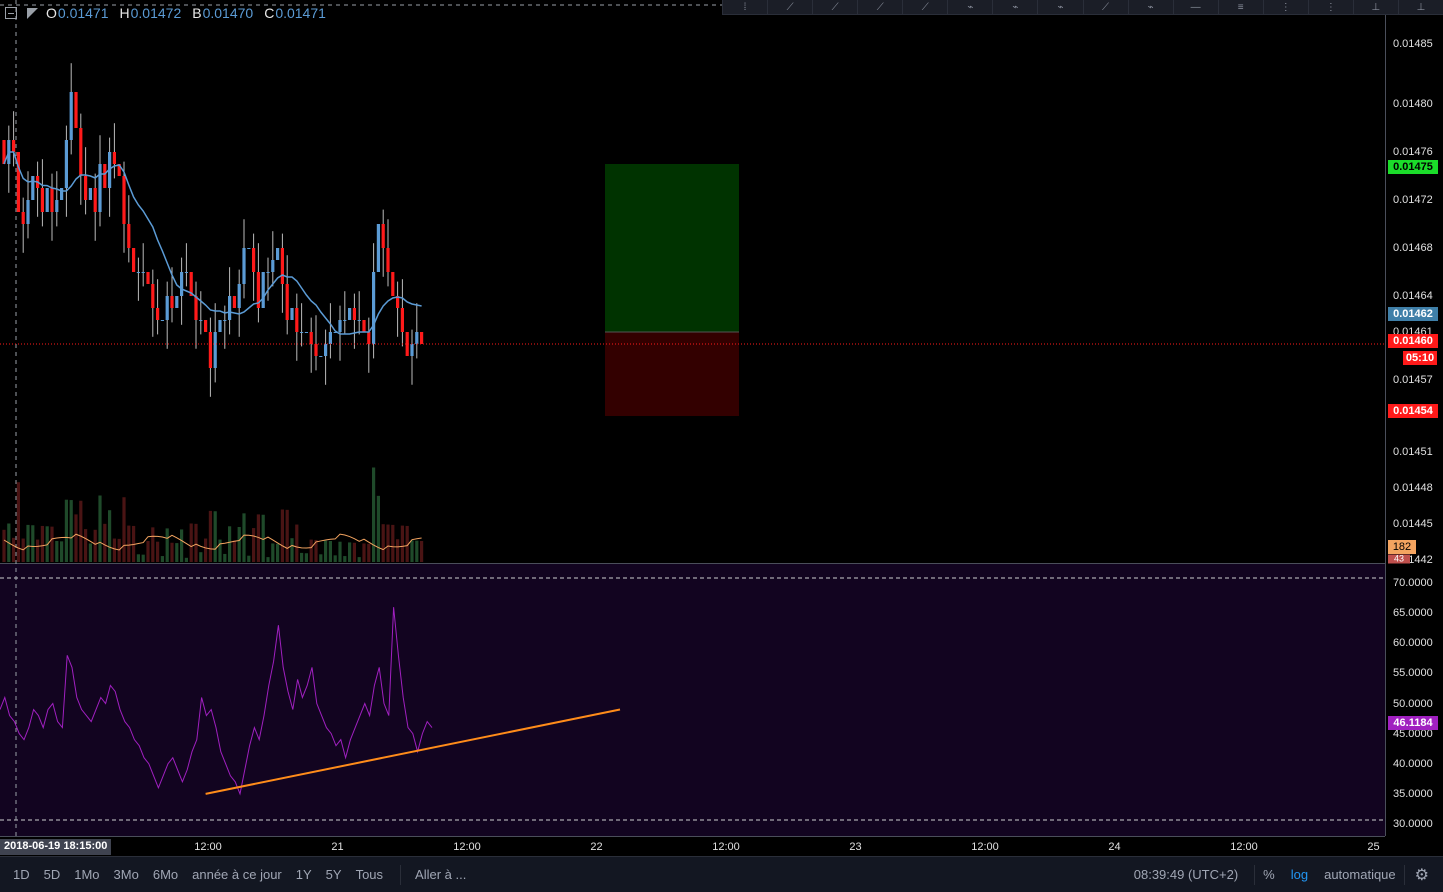 This screenshot has height=892, width=1443. What do you see at coordinates (52, 874) in the screenshot?
I see `range-button: 5D` at bounding box center [52, 874].